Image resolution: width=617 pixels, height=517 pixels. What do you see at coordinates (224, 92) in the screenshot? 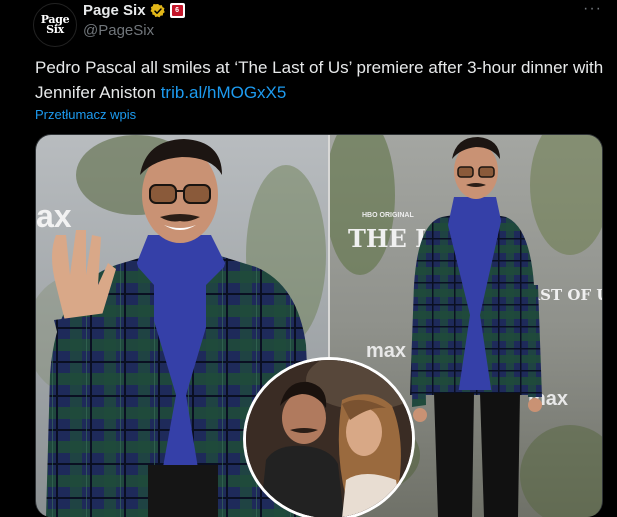
I see `tweet-link: trib.al/hMOGxX5` at bounding box center [224, 92].